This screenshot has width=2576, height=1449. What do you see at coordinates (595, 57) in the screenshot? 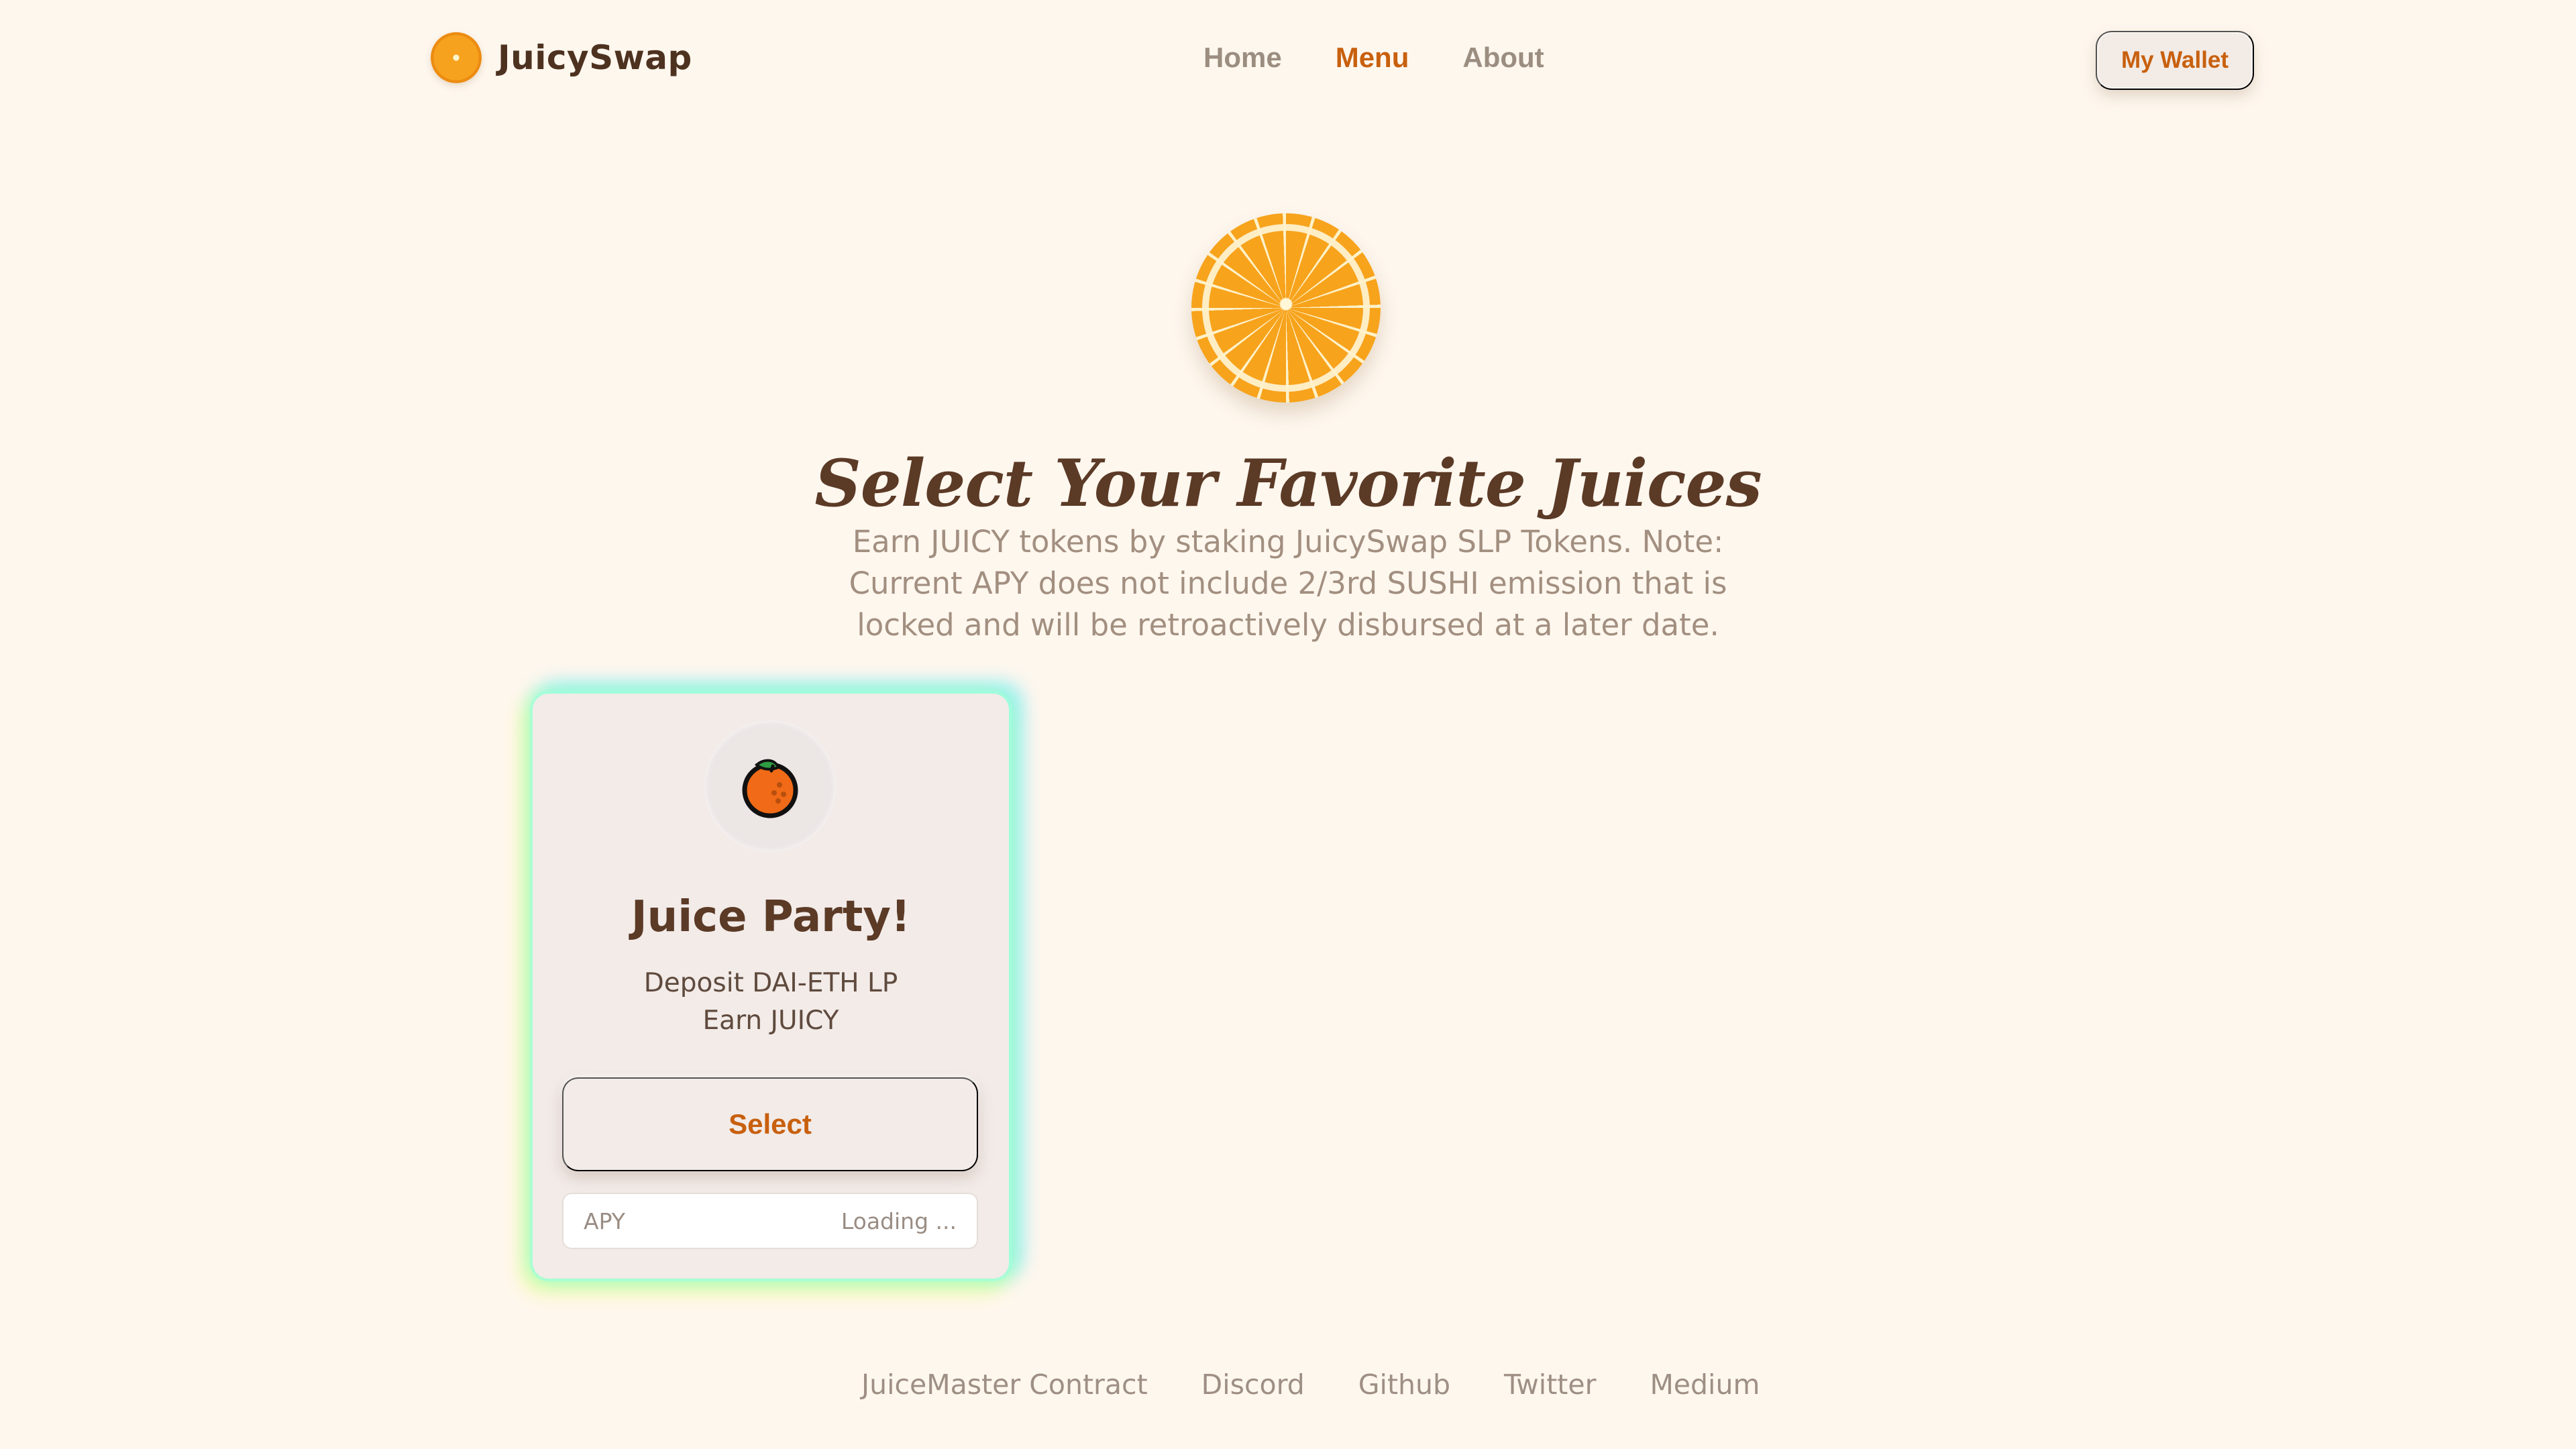
I see `brand-name: JuicySwap` at bounding box center [595, 57].